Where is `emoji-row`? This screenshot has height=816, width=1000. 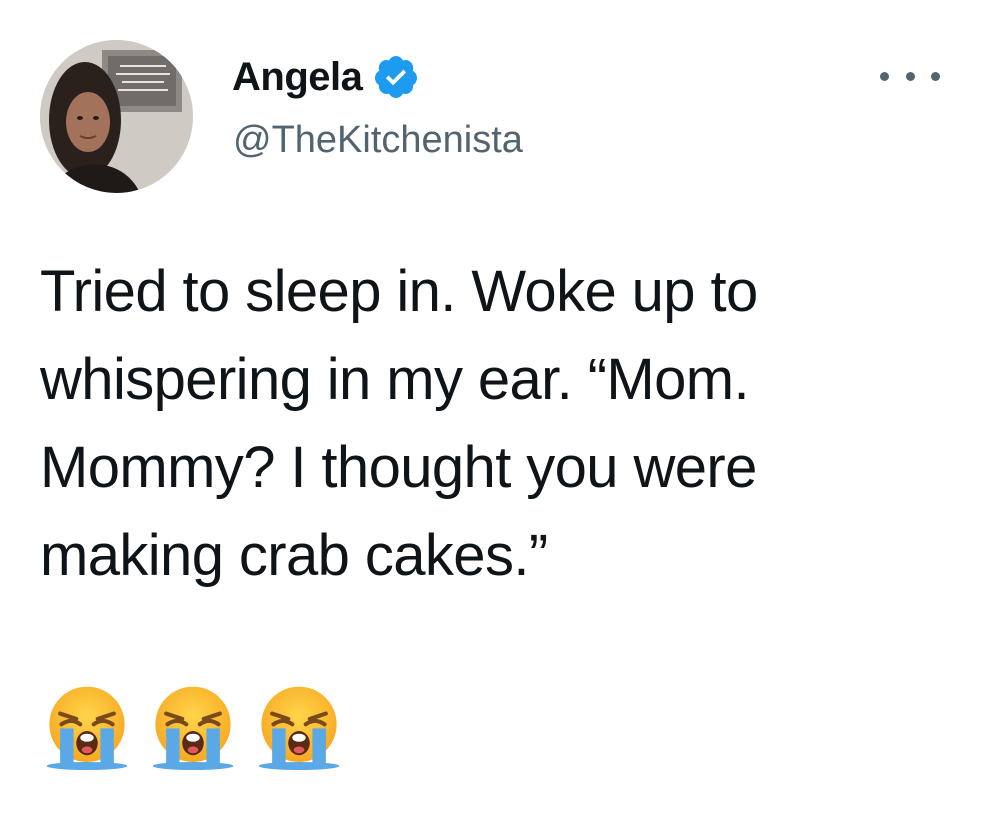 emoji-row is located at coordinates (193, 727).